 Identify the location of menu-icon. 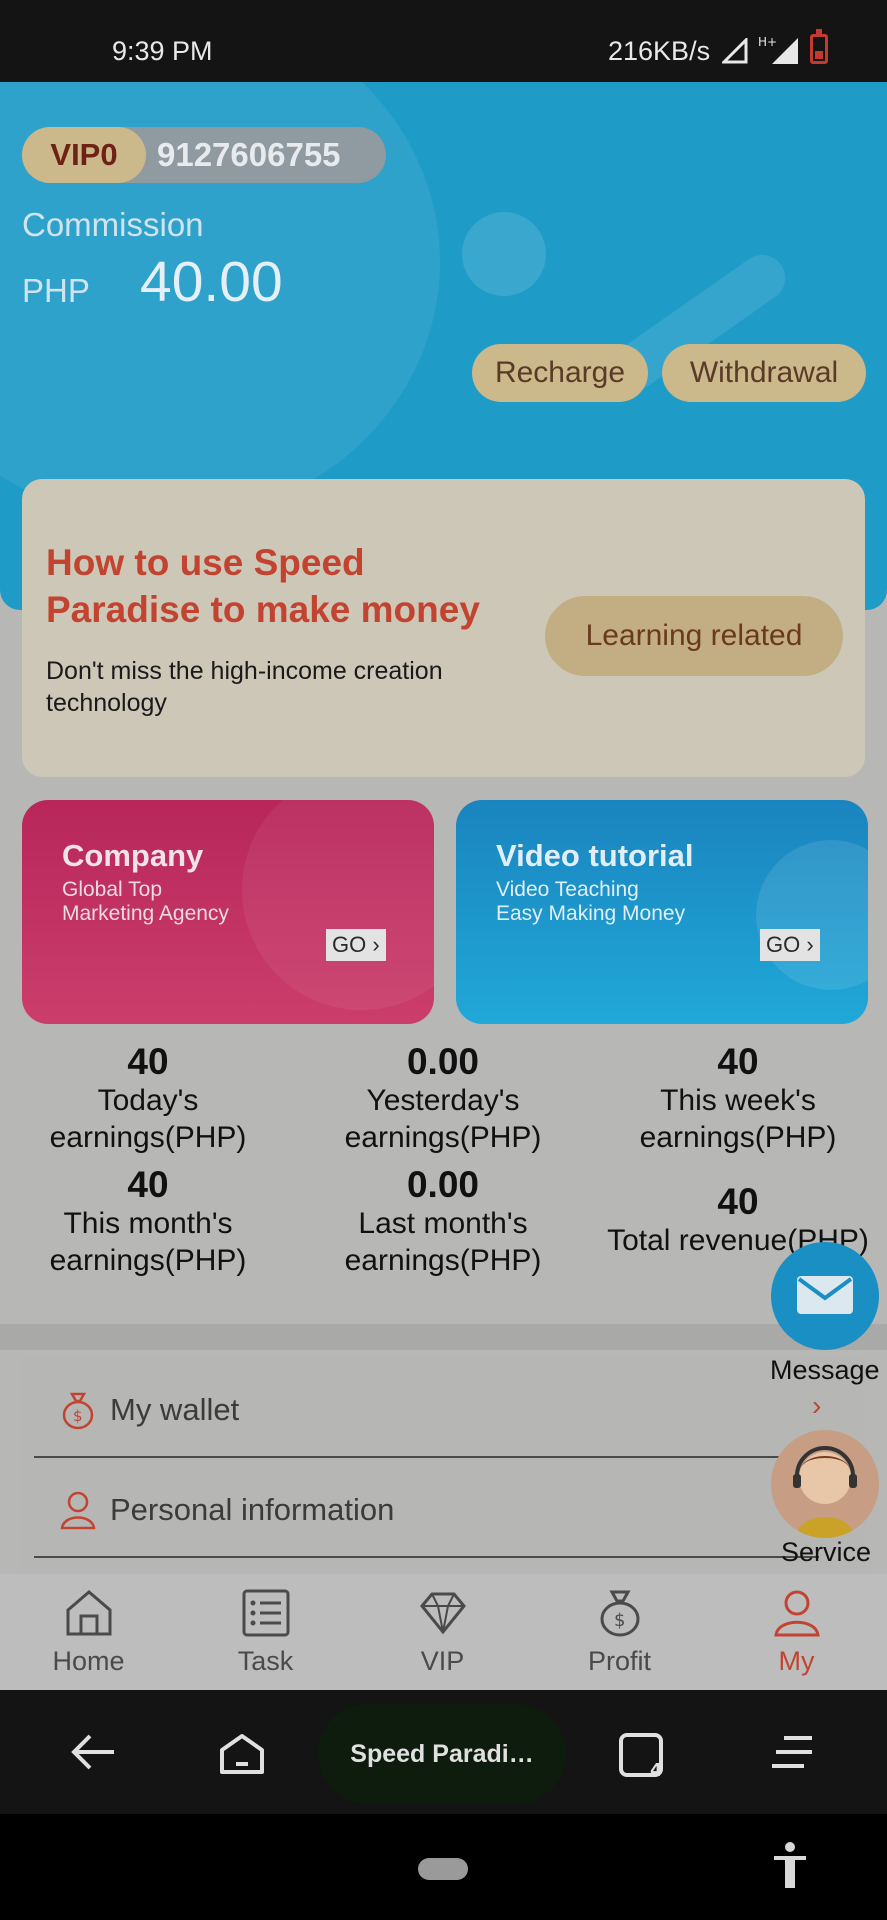
(792, 1752).